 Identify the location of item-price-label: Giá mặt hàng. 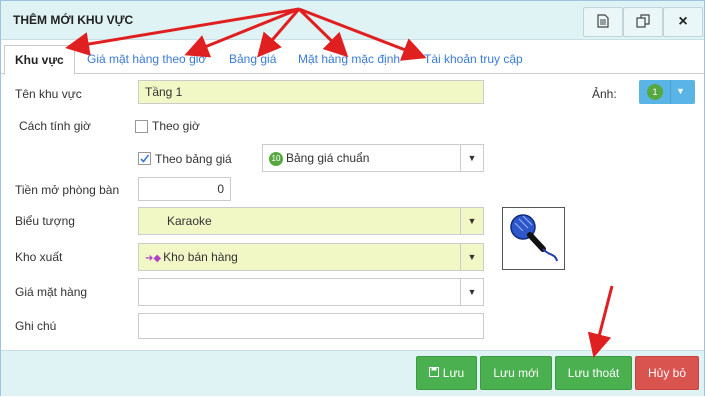
(51, 292).